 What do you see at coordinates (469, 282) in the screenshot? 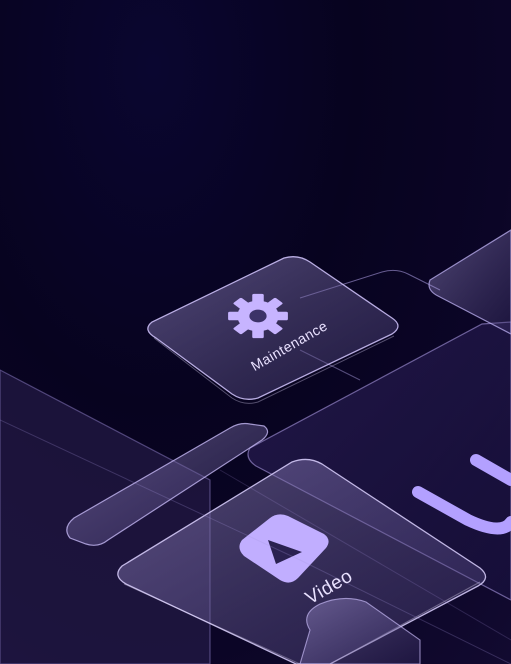
I see `top-right-tile` at bounding box center [469, 282].